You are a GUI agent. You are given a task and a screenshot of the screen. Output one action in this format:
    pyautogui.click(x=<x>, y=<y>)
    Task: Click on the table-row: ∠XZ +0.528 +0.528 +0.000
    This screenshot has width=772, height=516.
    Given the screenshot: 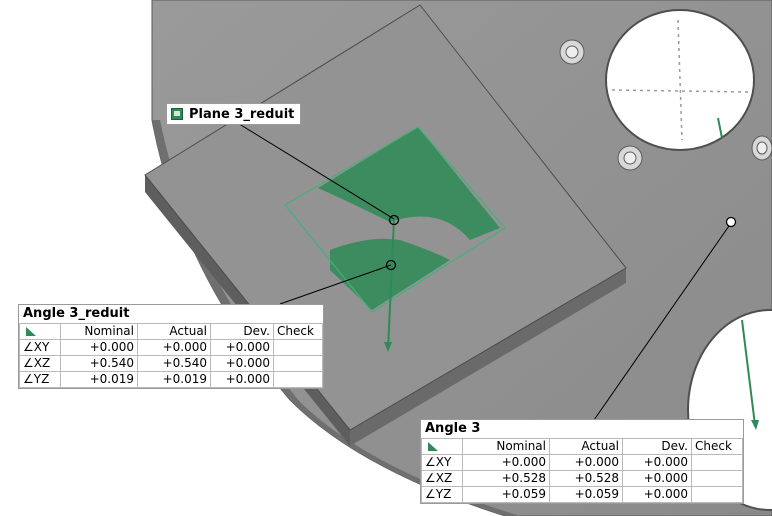 What is the action you would take?
    pyautogui.click(x=582, y=478)
    